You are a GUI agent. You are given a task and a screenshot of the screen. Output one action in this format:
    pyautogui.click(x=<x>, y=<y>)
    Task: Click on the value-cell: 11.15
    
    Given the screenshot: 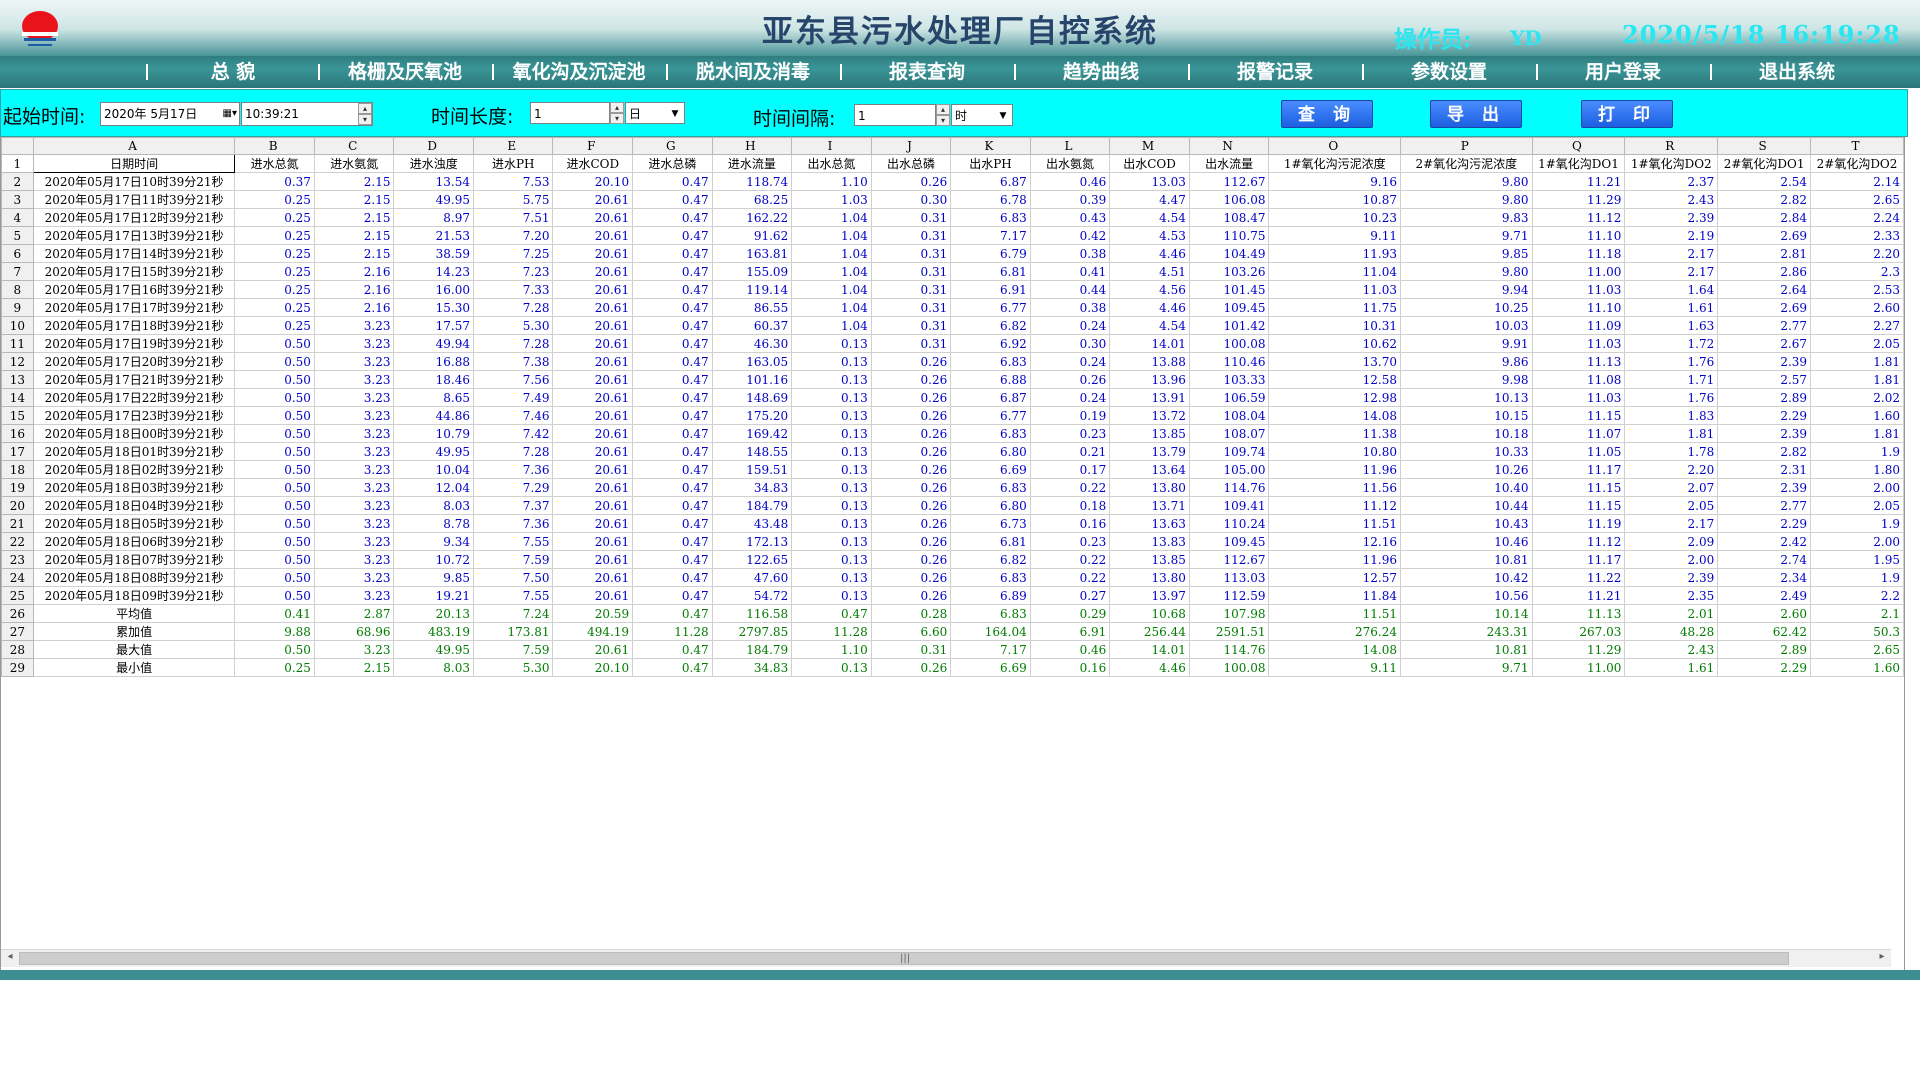 What is the action you would take?
    pyautogui.click(x=1578, y=487)
    